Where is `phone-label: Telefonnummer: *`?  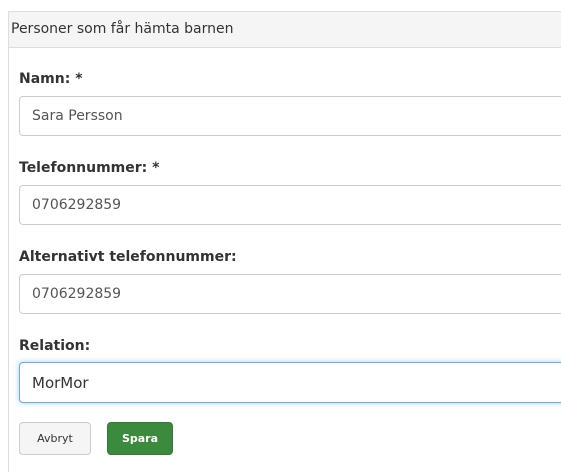 phone-label: Telefonnummer: * is located at coordinates (89, 168).